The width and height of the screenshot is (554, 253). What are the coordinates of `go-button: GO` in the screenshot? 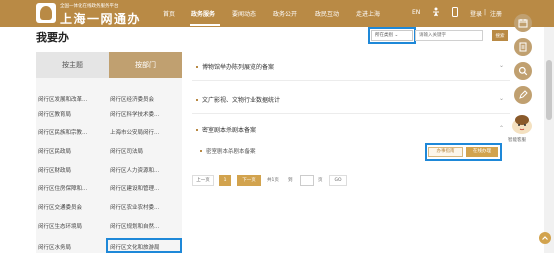 It's located at (338, 180).